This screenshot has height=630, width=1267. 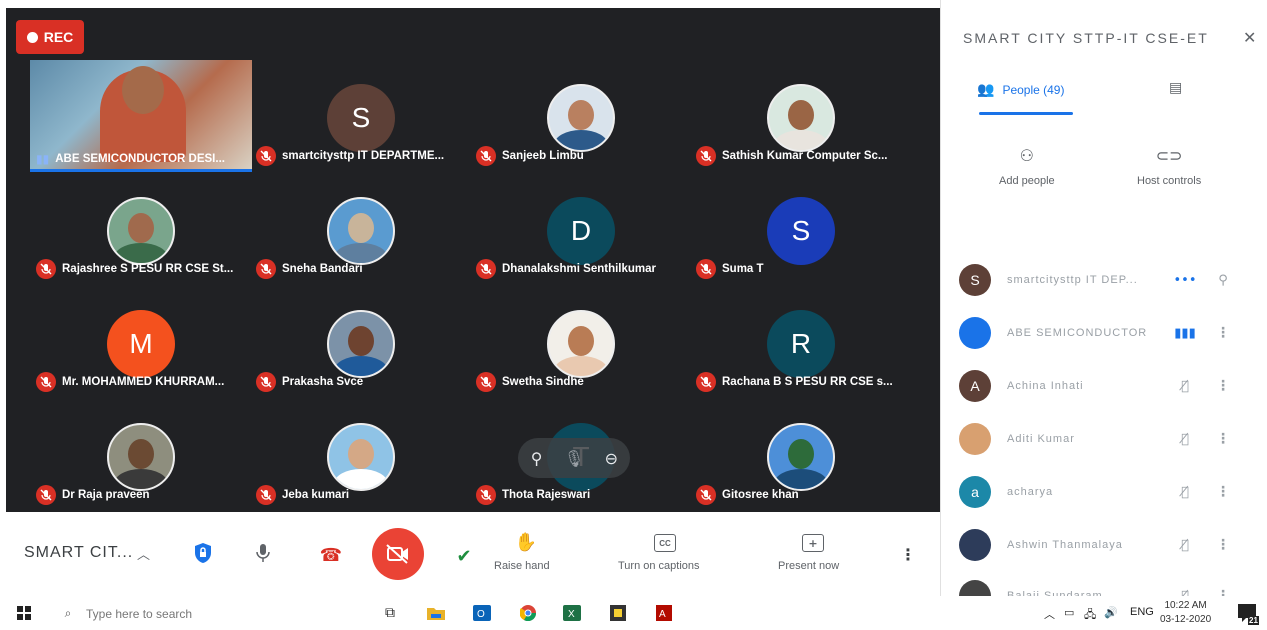 I want to click on participant-tile: Jeba kumari, so click(x=361, y=455).